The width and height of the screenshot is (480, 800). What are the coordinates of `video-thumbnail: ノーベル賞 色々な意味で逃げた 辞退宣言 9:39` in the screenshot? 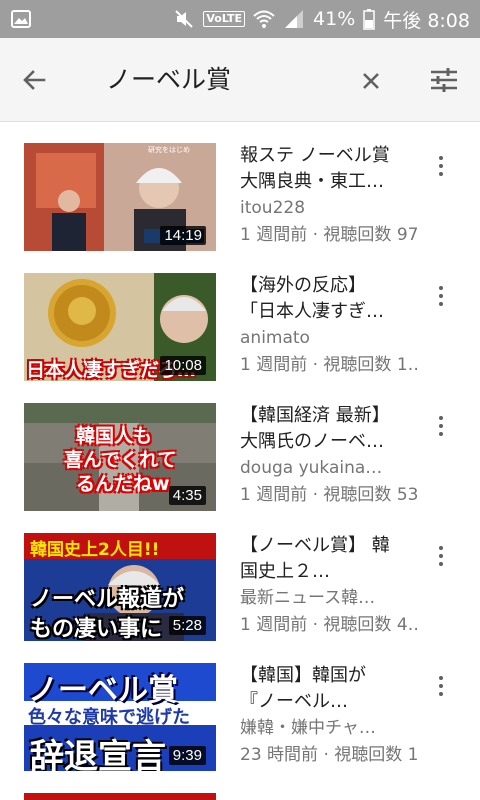 It's located at (120, 717).